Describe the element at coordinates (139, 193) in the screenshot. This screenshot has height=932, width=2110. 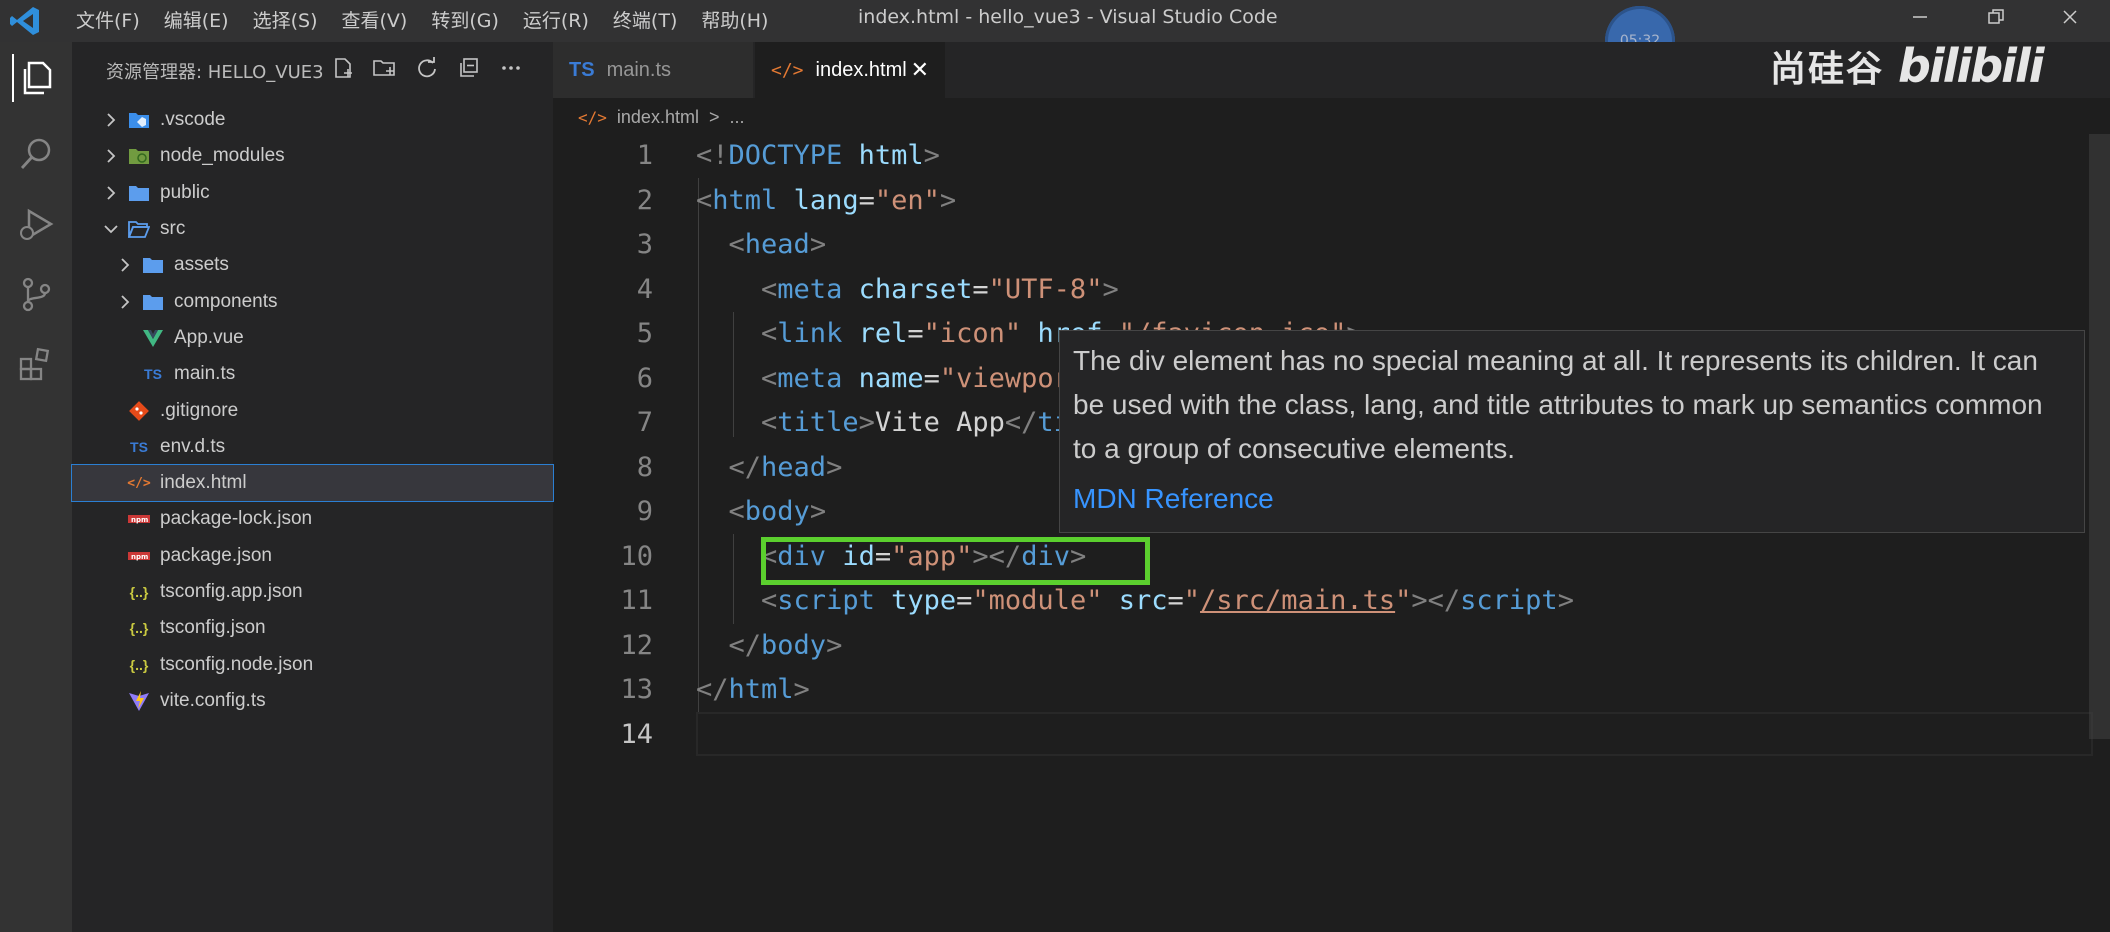
I see `folder-icon` at that location.